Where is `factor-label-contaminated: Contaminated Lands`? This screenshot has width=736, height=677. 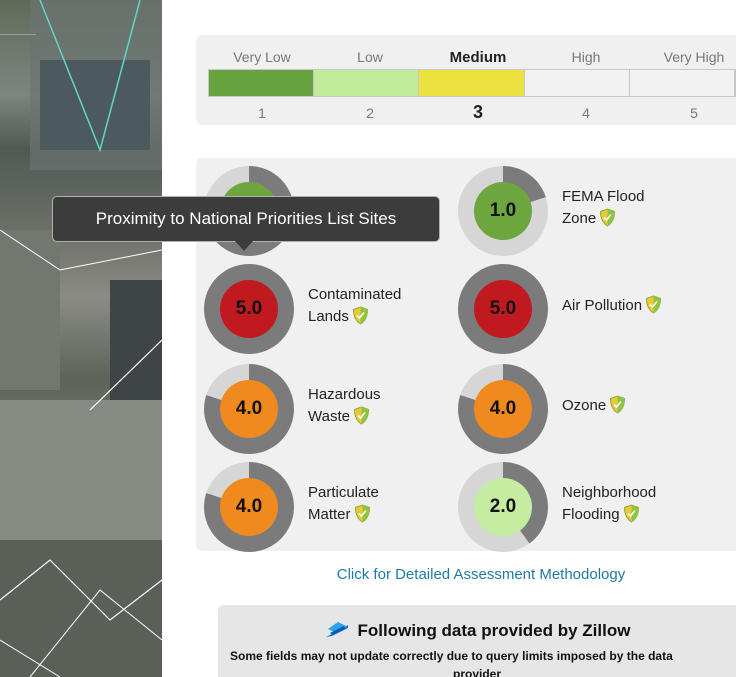
factor-label-contaminated: Contaminated Lands is located at coordinates (383, 306).